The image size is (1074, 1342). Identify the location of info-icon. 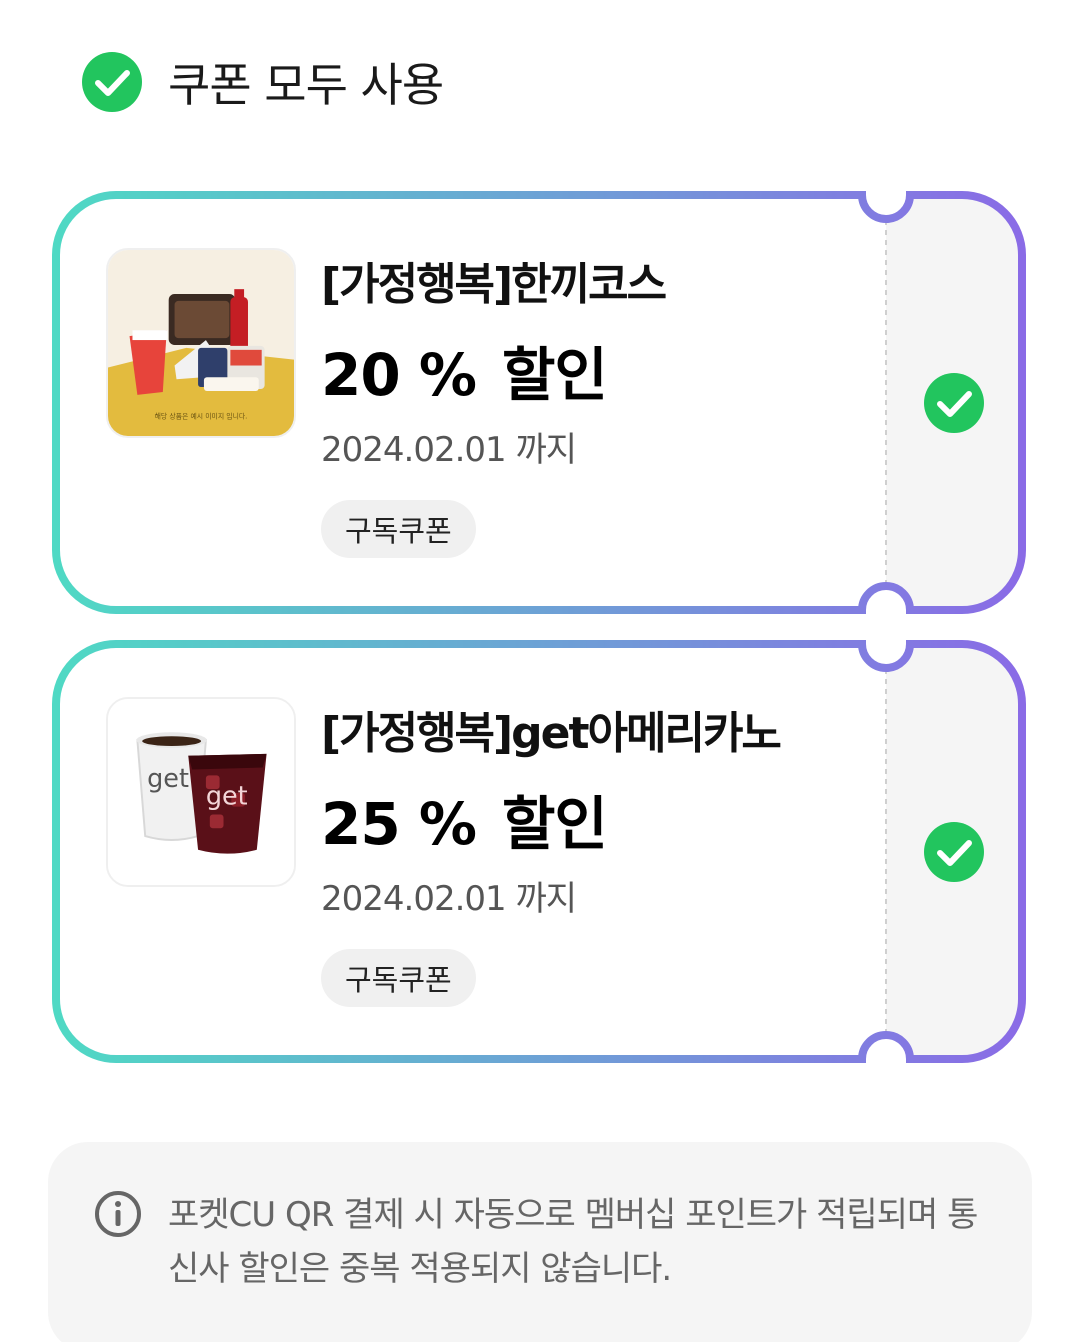
(118, 1214).